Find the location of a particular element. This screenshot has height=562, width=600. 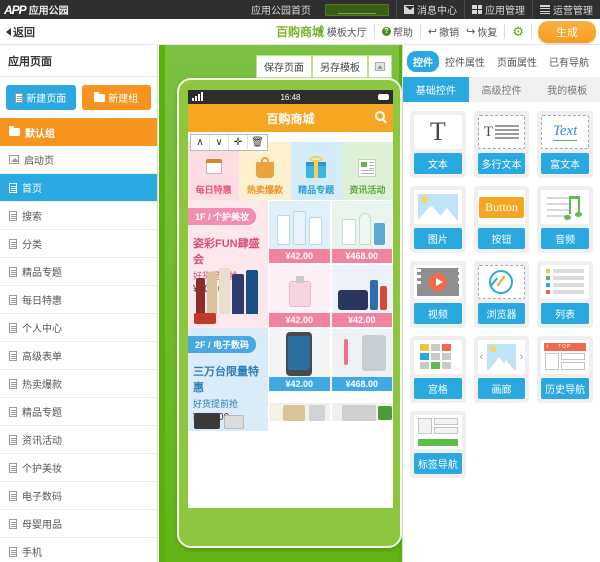

save-template-button: 另存模板 is located at coordinates (340, 66).